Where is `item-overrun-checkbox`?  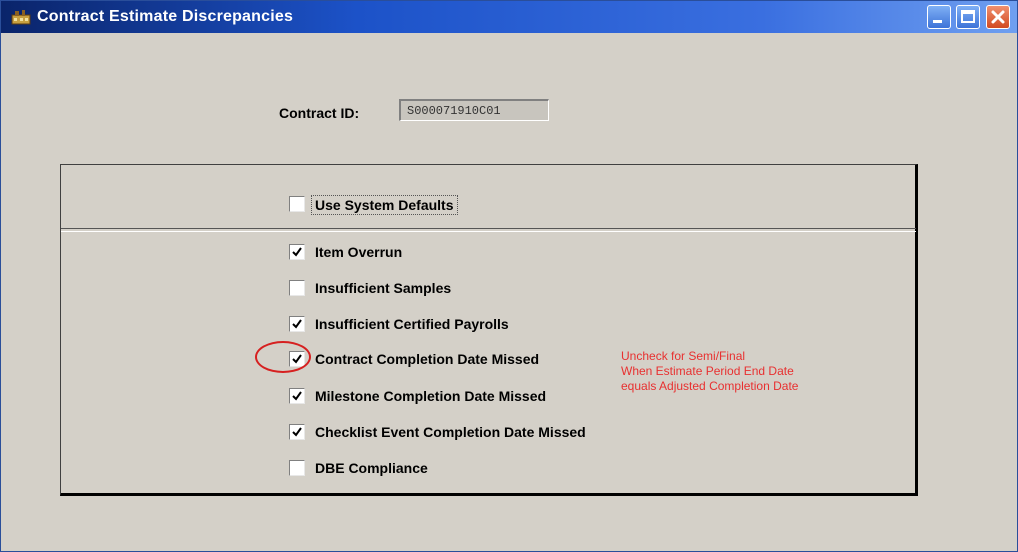 item-overrun-checkbox is located at coordinates (297, 252).